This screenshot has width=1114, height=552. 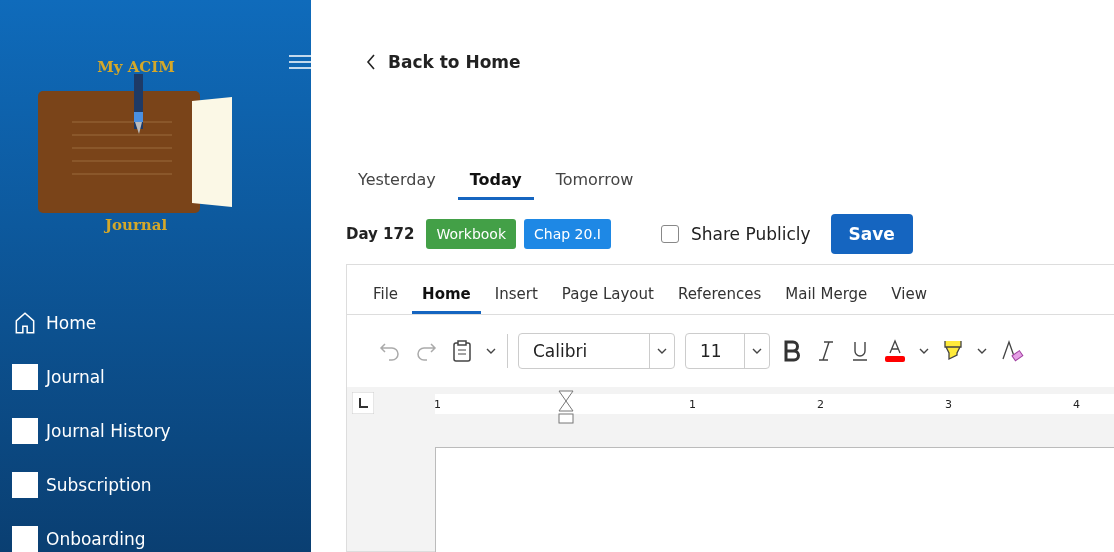 I want to click on logo-subtitle: Journal, so click(x=136, y=225).